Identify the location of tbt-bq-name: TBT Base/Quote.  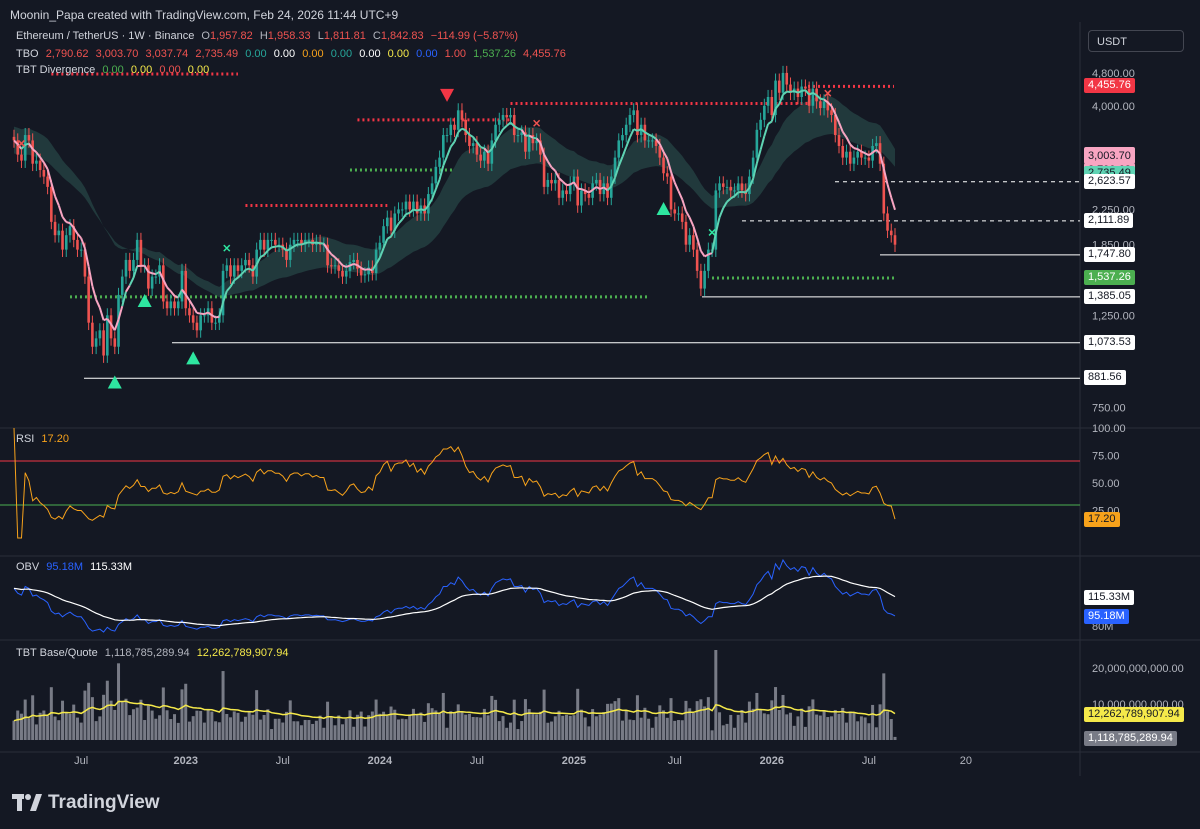
(57, 653).